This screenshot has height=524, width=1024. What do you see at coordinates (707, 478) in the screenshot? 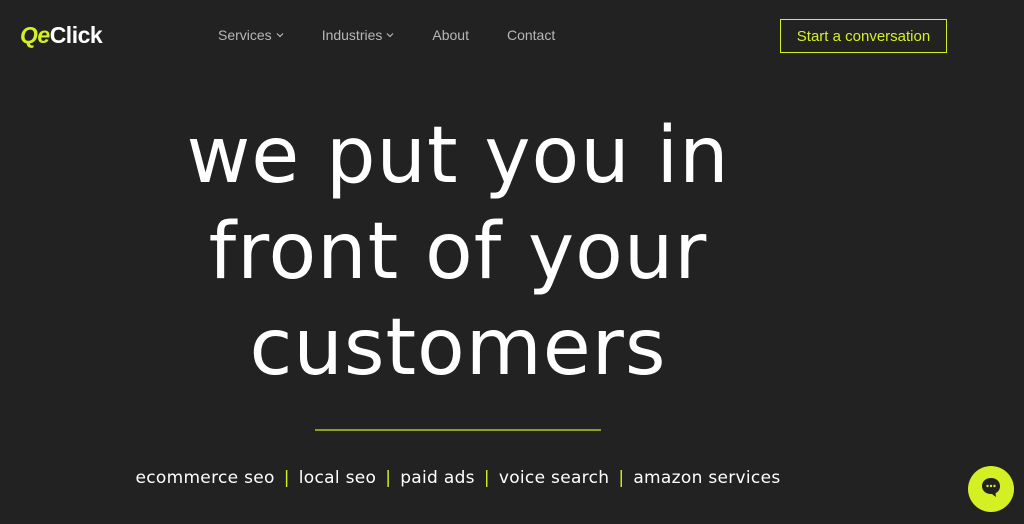
I see `service-item: amazon services` at bounding box center [707, 478].